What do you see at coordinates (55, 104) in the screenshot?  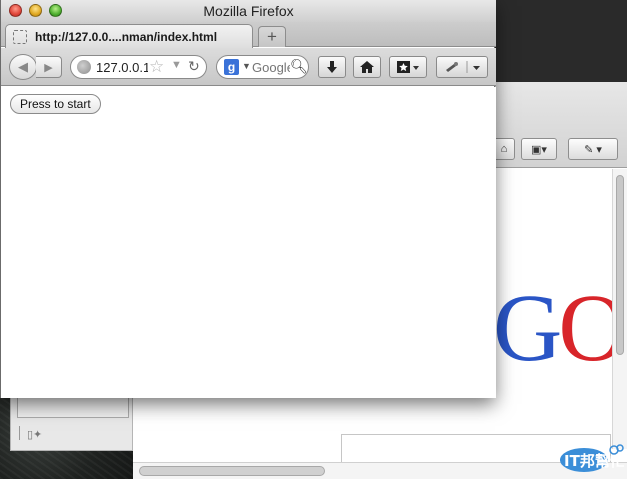 I see `press-to-start-button: Press to start` at bounding box center [55, 104].